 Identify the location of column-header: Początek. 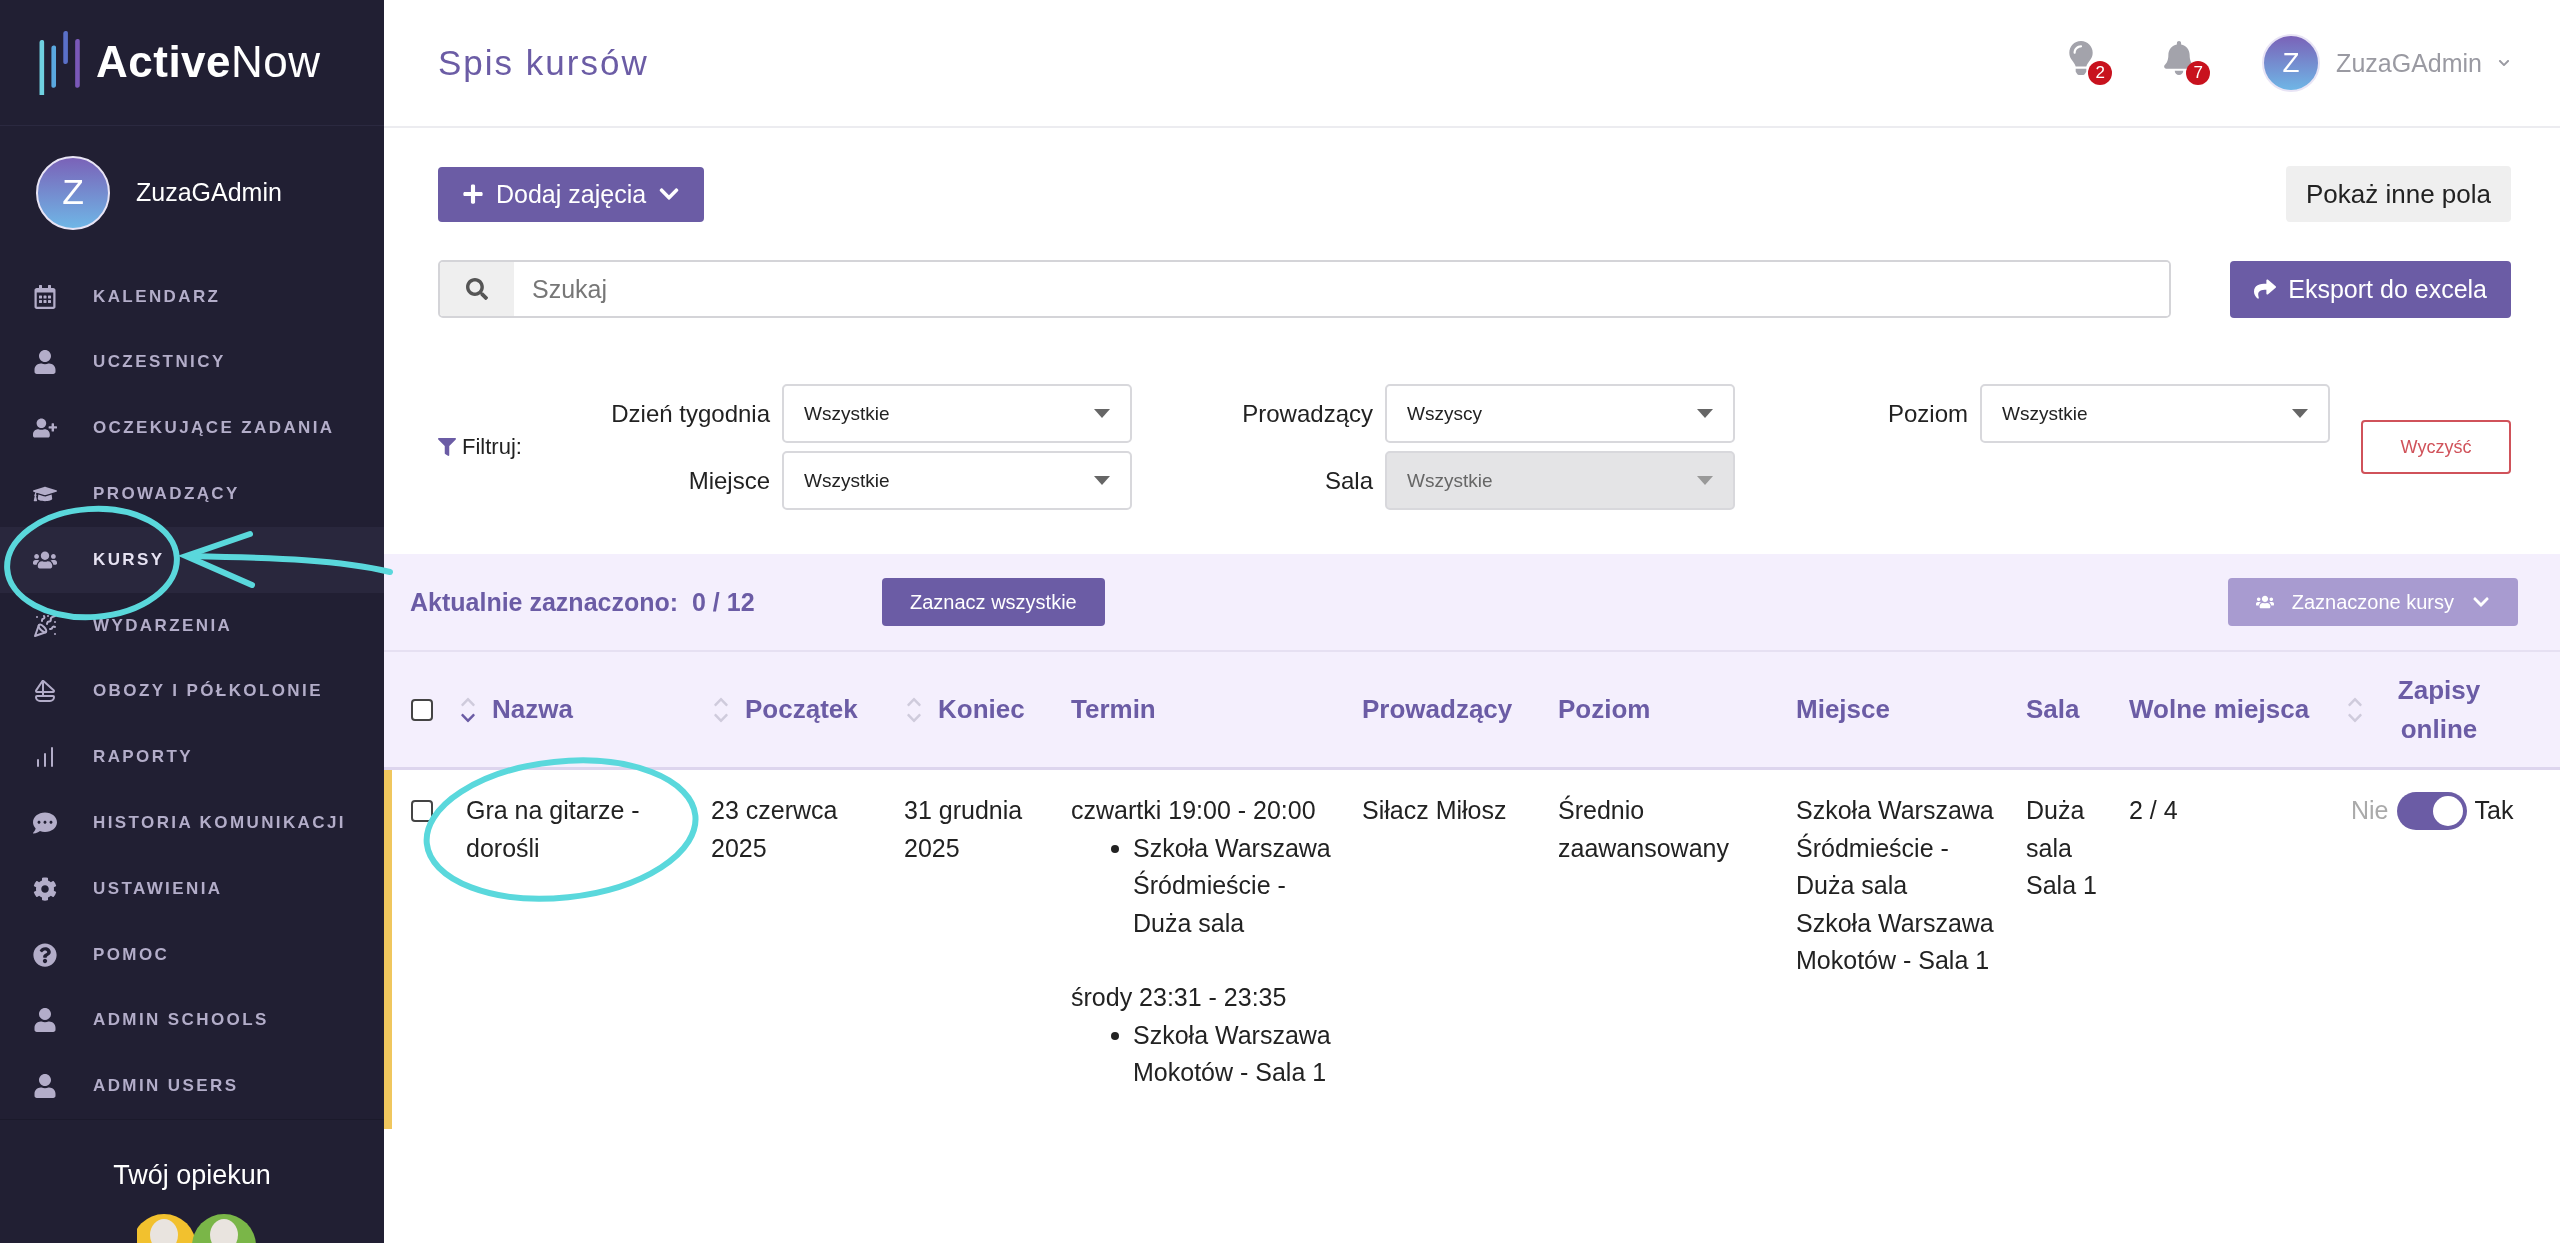
(801, 709).